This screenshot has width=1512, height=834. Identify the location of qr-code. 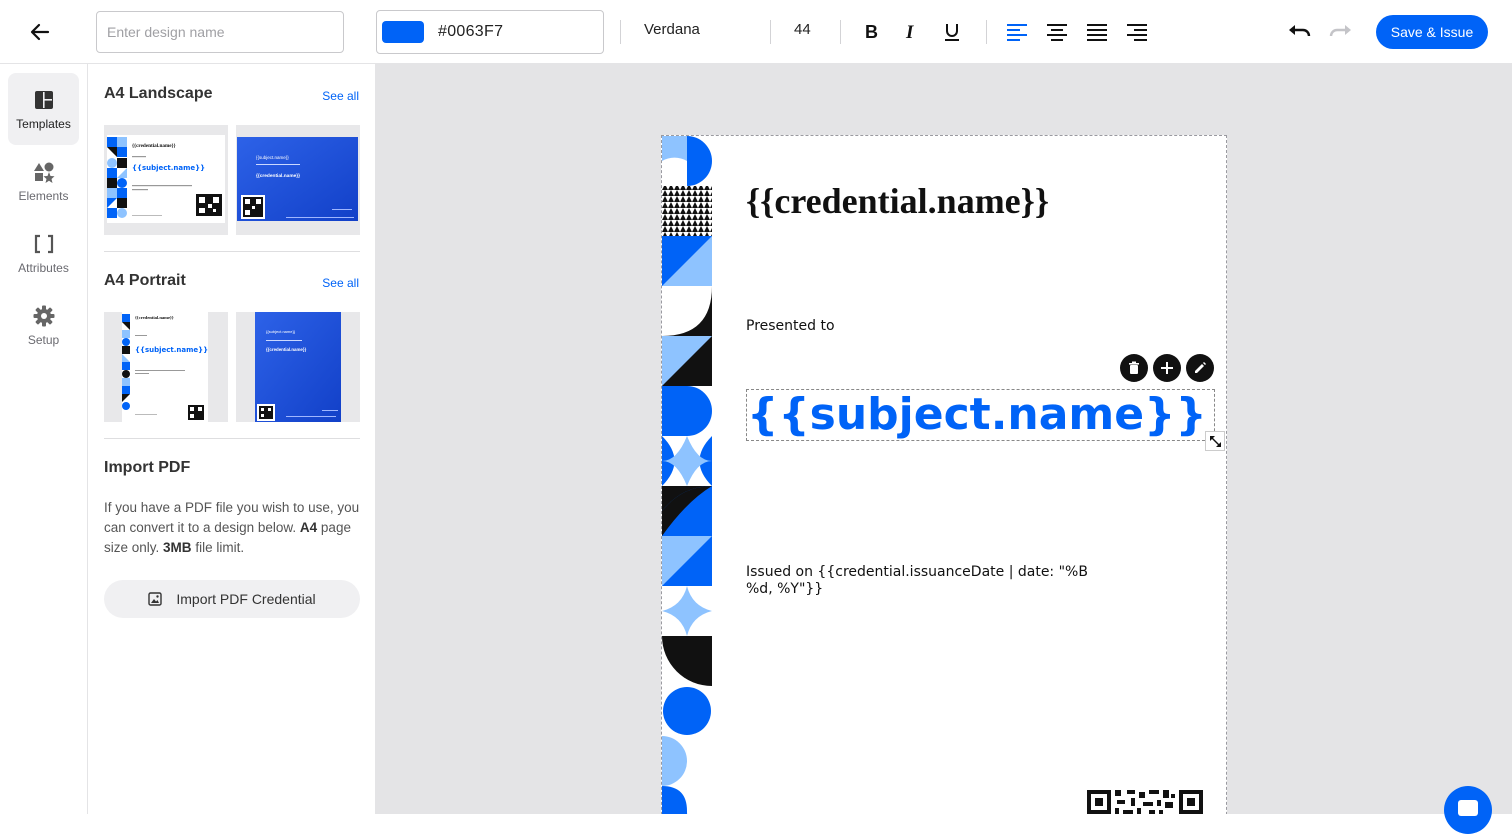
(1145, 802).